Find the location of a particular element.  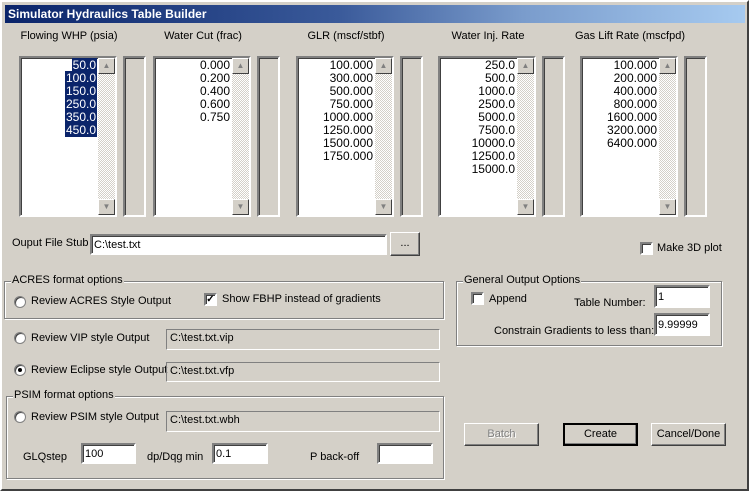

vip-file-field: C:\test.txt.vip is located at coordinates (303, 339).